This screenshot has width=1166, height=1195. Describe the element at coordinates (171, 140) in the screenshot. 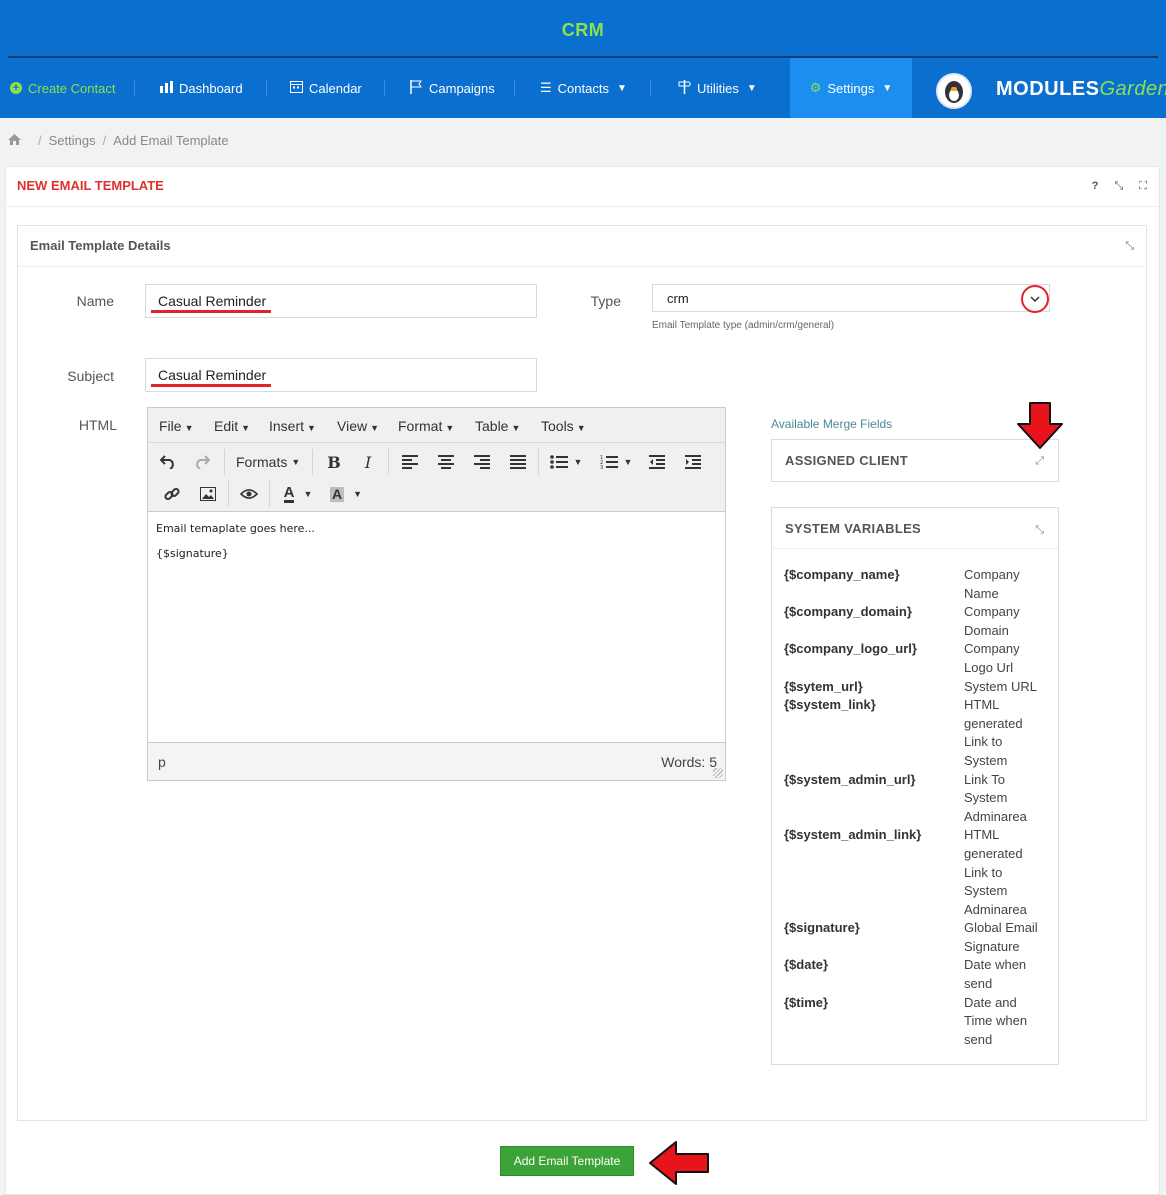

I see `breadcrumb-current: Add Email Template` at that location.